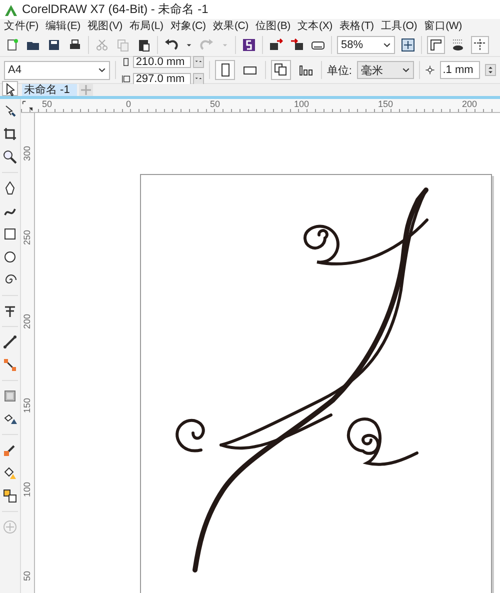 The width and height of the screenshot is (500, 593). Describe the element at coordinates (10, 257) in the screenshot. I see `ellipse-tool-icon` at that location.